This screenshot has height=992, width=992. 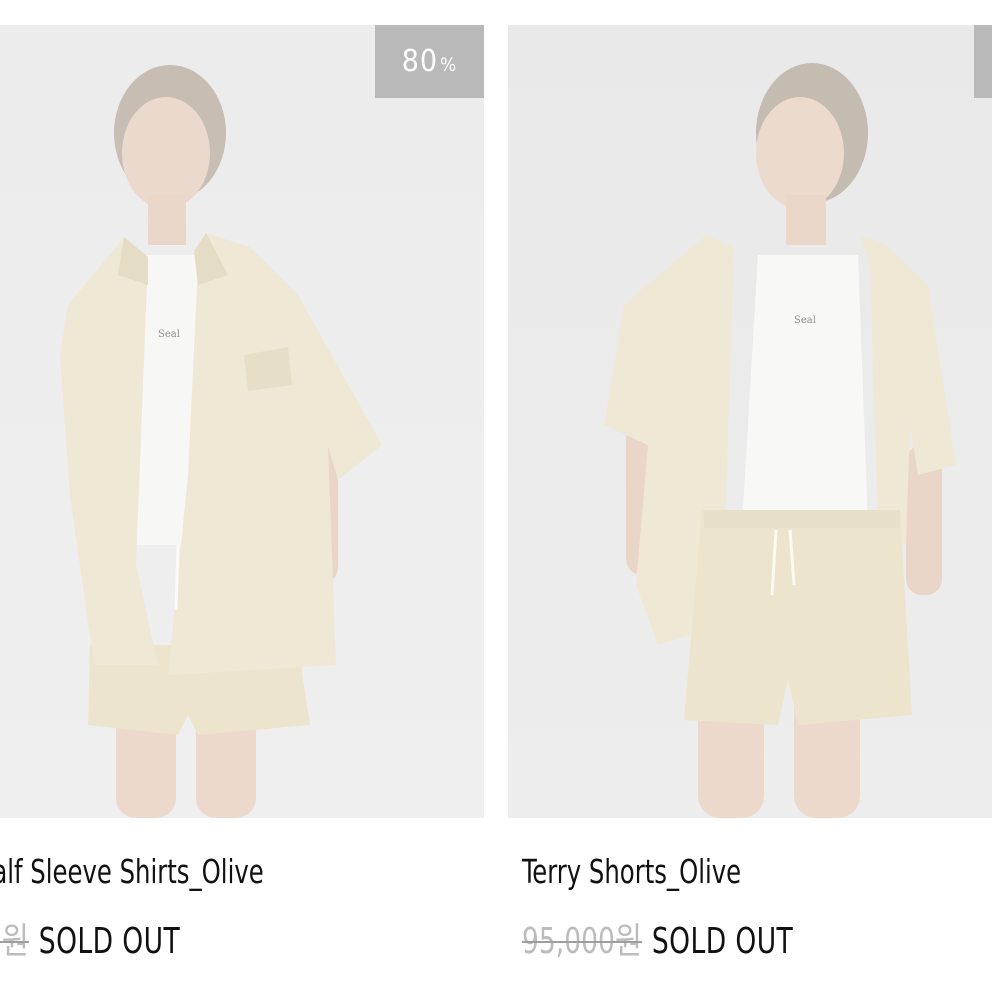 I want to click on discount-badge: 80%, so click(x=429, y=61).